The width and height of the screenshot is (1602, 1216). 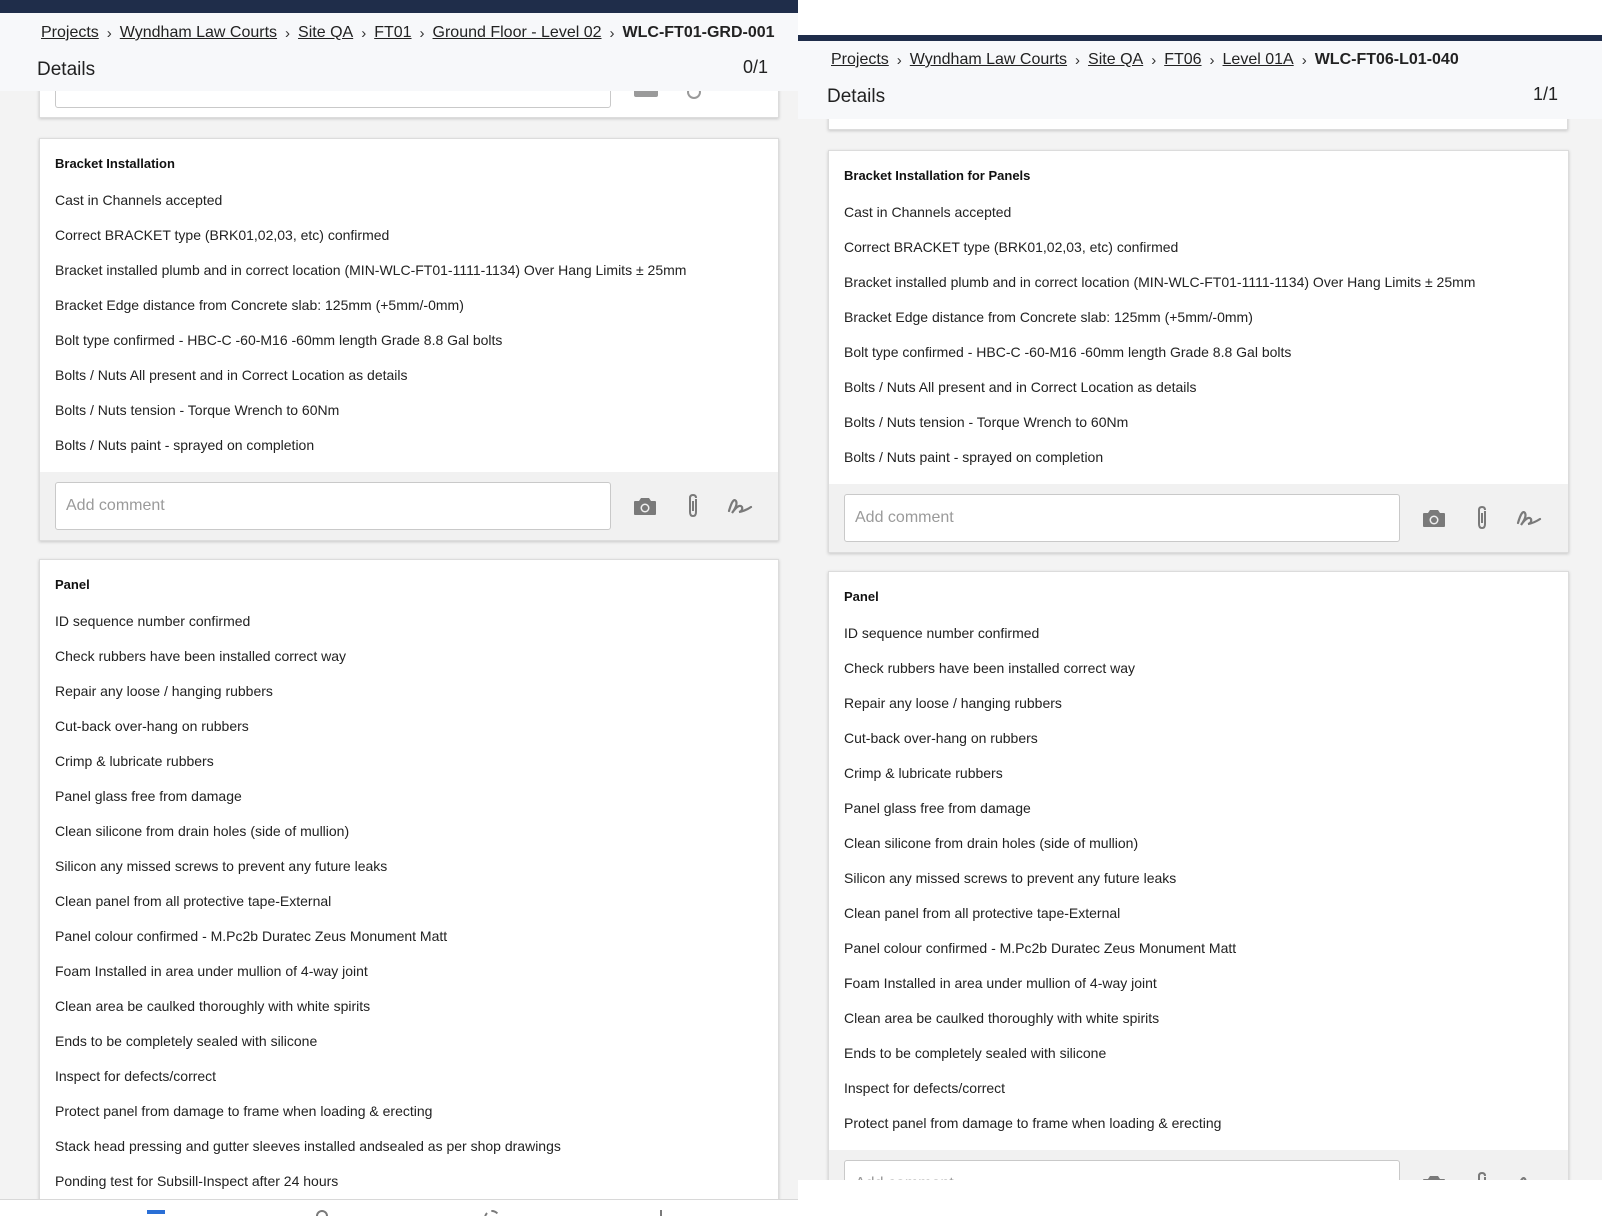 I want to click on breadcrumb-facade: FT06, so click(x=1182, y=60).